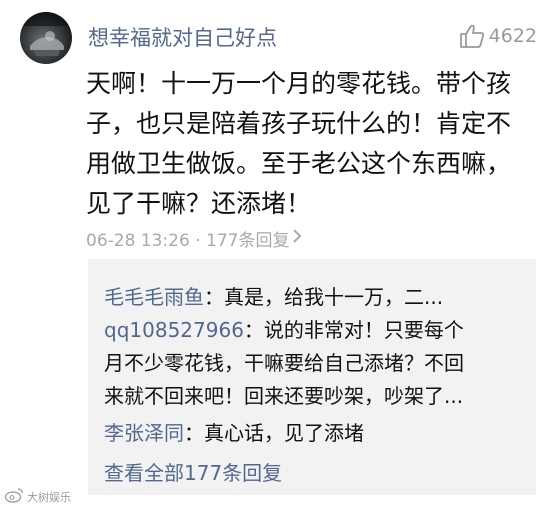  I want to click on reply-username: qq108527966, so click(174, 330).